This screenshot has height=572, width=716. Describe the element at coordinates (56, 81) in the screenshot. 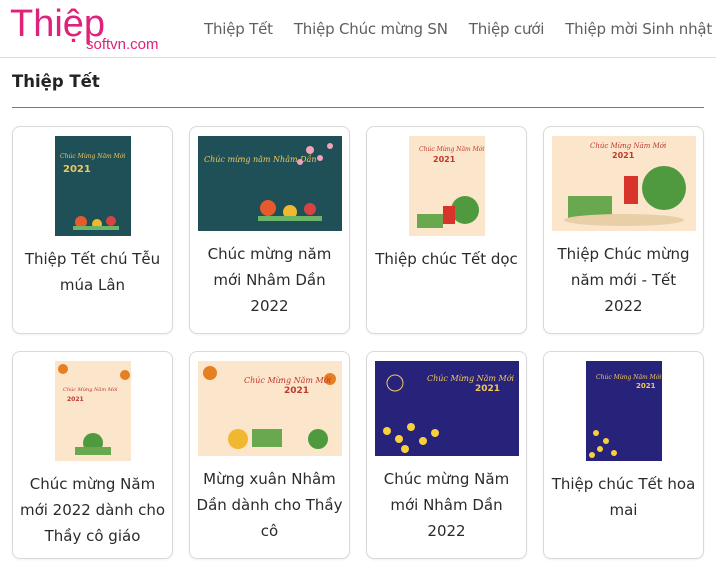

I see `section-title: Thiệp Tết` at that location.